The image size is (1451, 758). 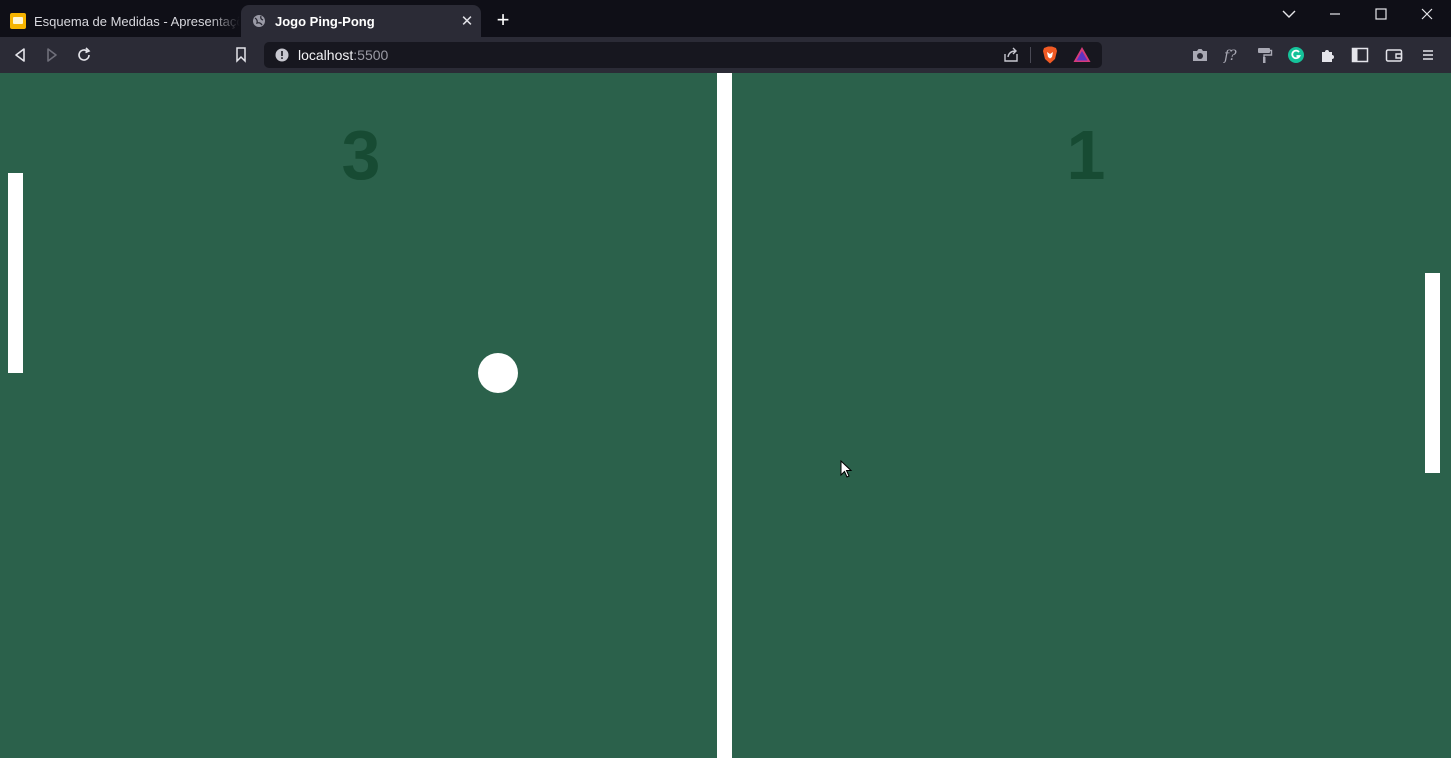 I want to click on function-extension-icon: f?, so click(x=1232, y=55).